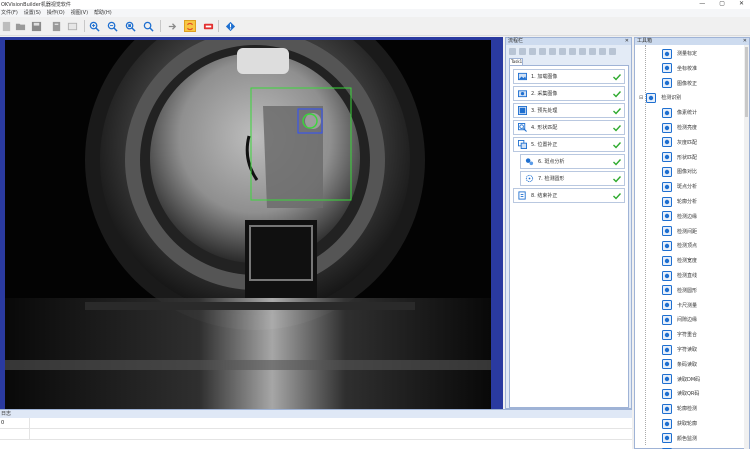 Image resolution: width=750 pixels, height=449 pixels. What do you see at coordinates (36, 26) in the screenshot?
I see `save-icon` at bounding box center [36, 26].